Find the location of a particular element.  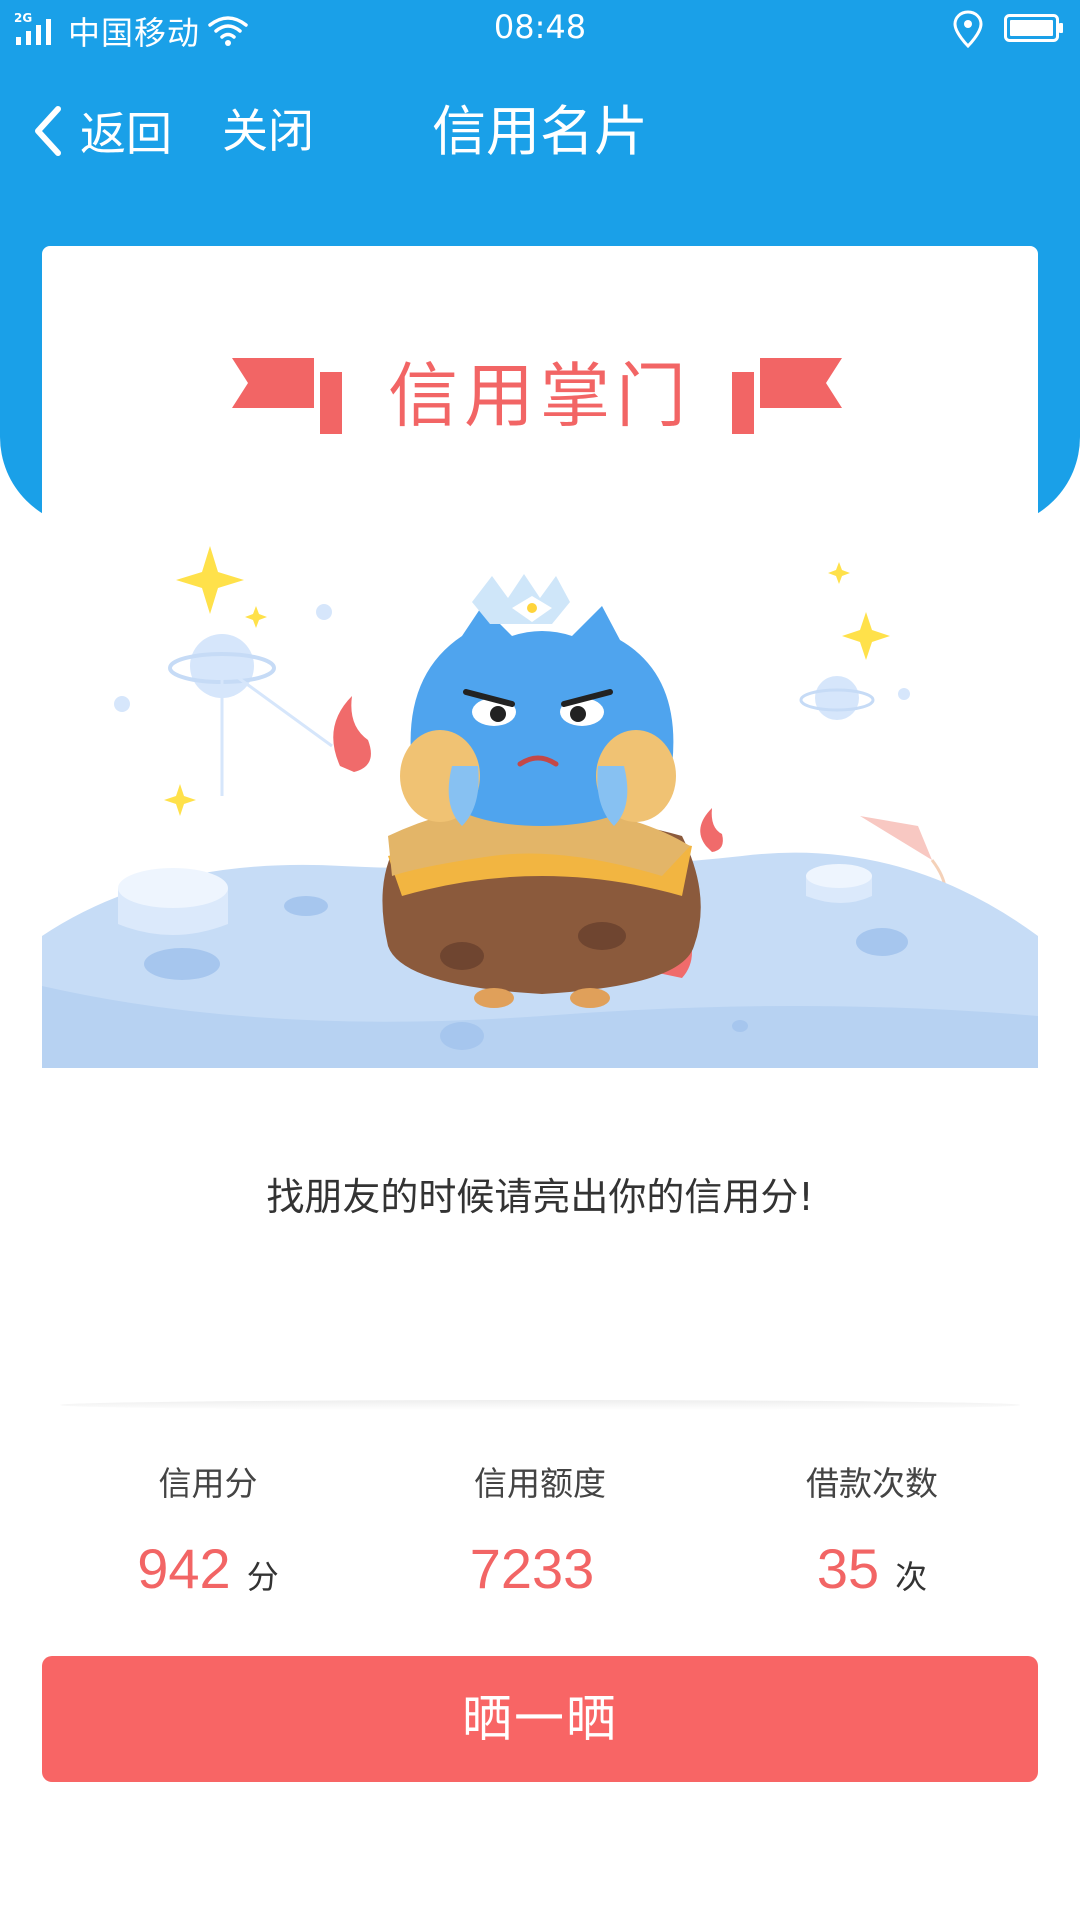

credit-stats: 信用分 942 分 信用额度 7233 借款次数 35 次 is located at coordinates (540, 1537).